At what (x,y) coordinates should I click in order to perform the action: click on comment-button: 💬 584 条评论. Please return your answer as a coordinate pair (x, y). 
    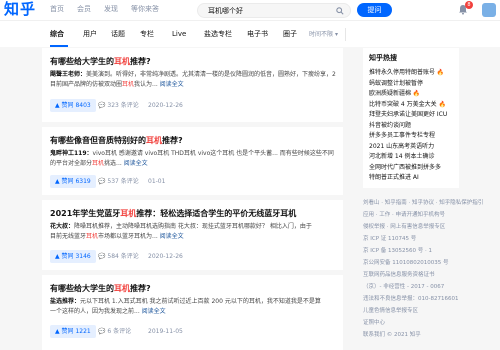
    Looking at the image, I should click on (118, 256).